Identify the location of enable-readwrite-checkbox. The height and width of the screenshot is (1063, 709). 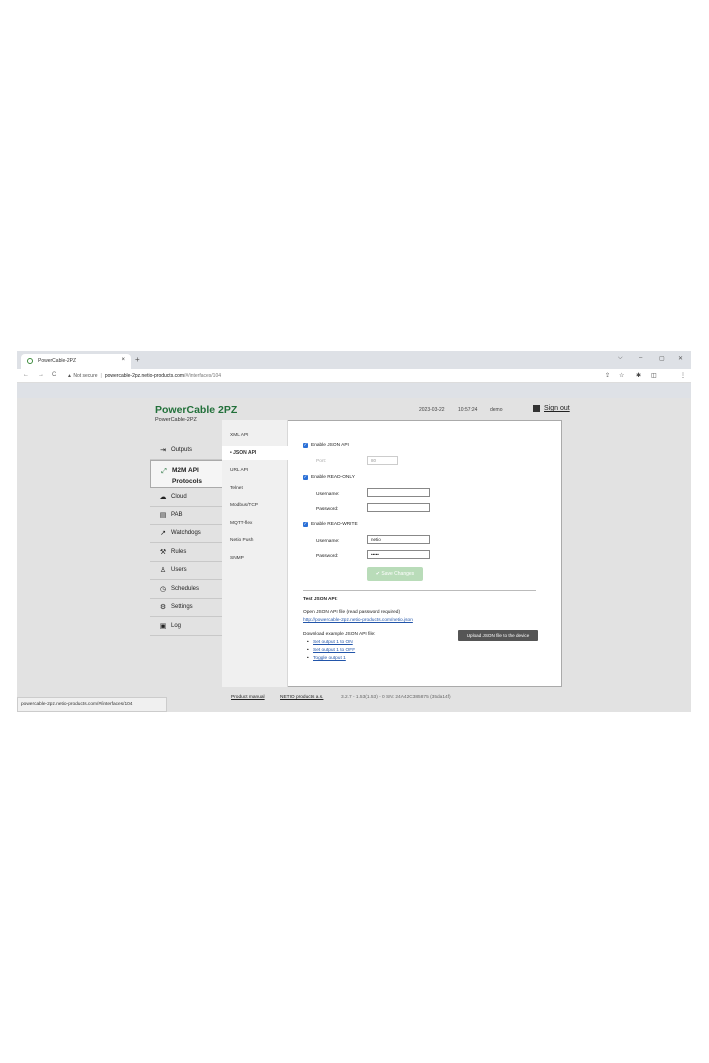
(305, 524).